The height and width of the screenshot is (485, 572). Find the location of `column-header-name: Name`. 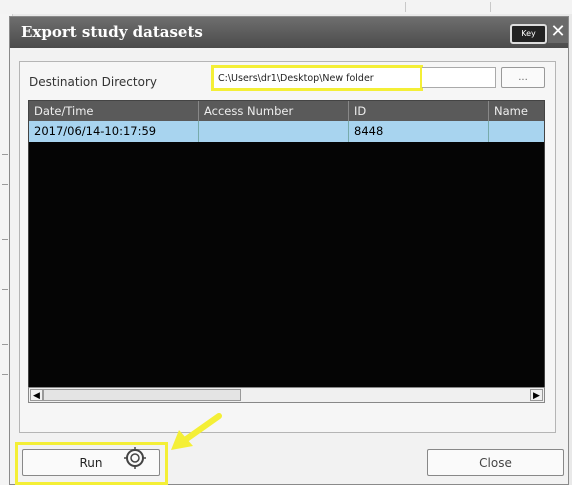

column-header-name: Name is located at coordinates (517, 111).